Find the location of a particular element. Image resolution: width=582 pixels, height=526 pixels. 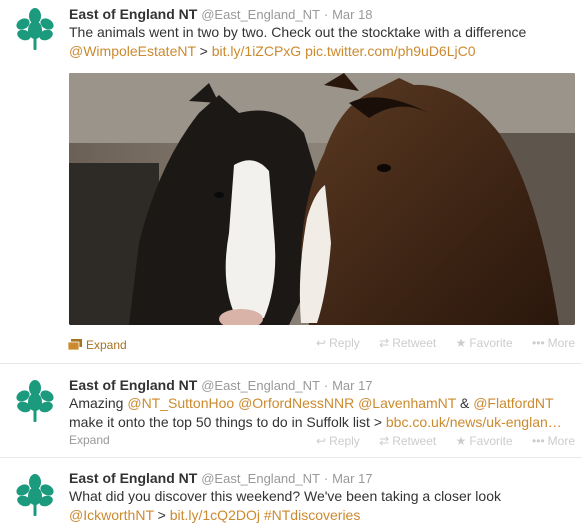

mention-link: @LavenhamNT is located at coordinates (407, 403).